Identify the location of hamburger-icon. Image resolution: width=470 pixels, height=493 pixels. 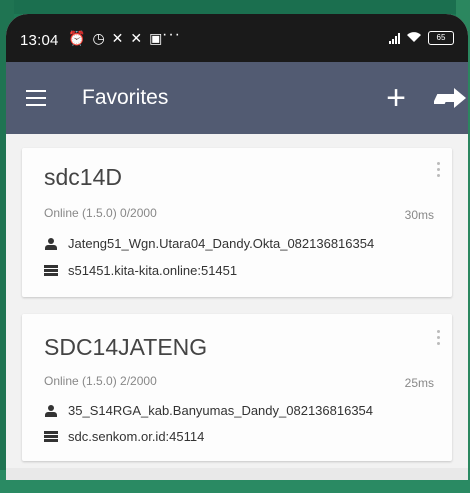
(36, 98).